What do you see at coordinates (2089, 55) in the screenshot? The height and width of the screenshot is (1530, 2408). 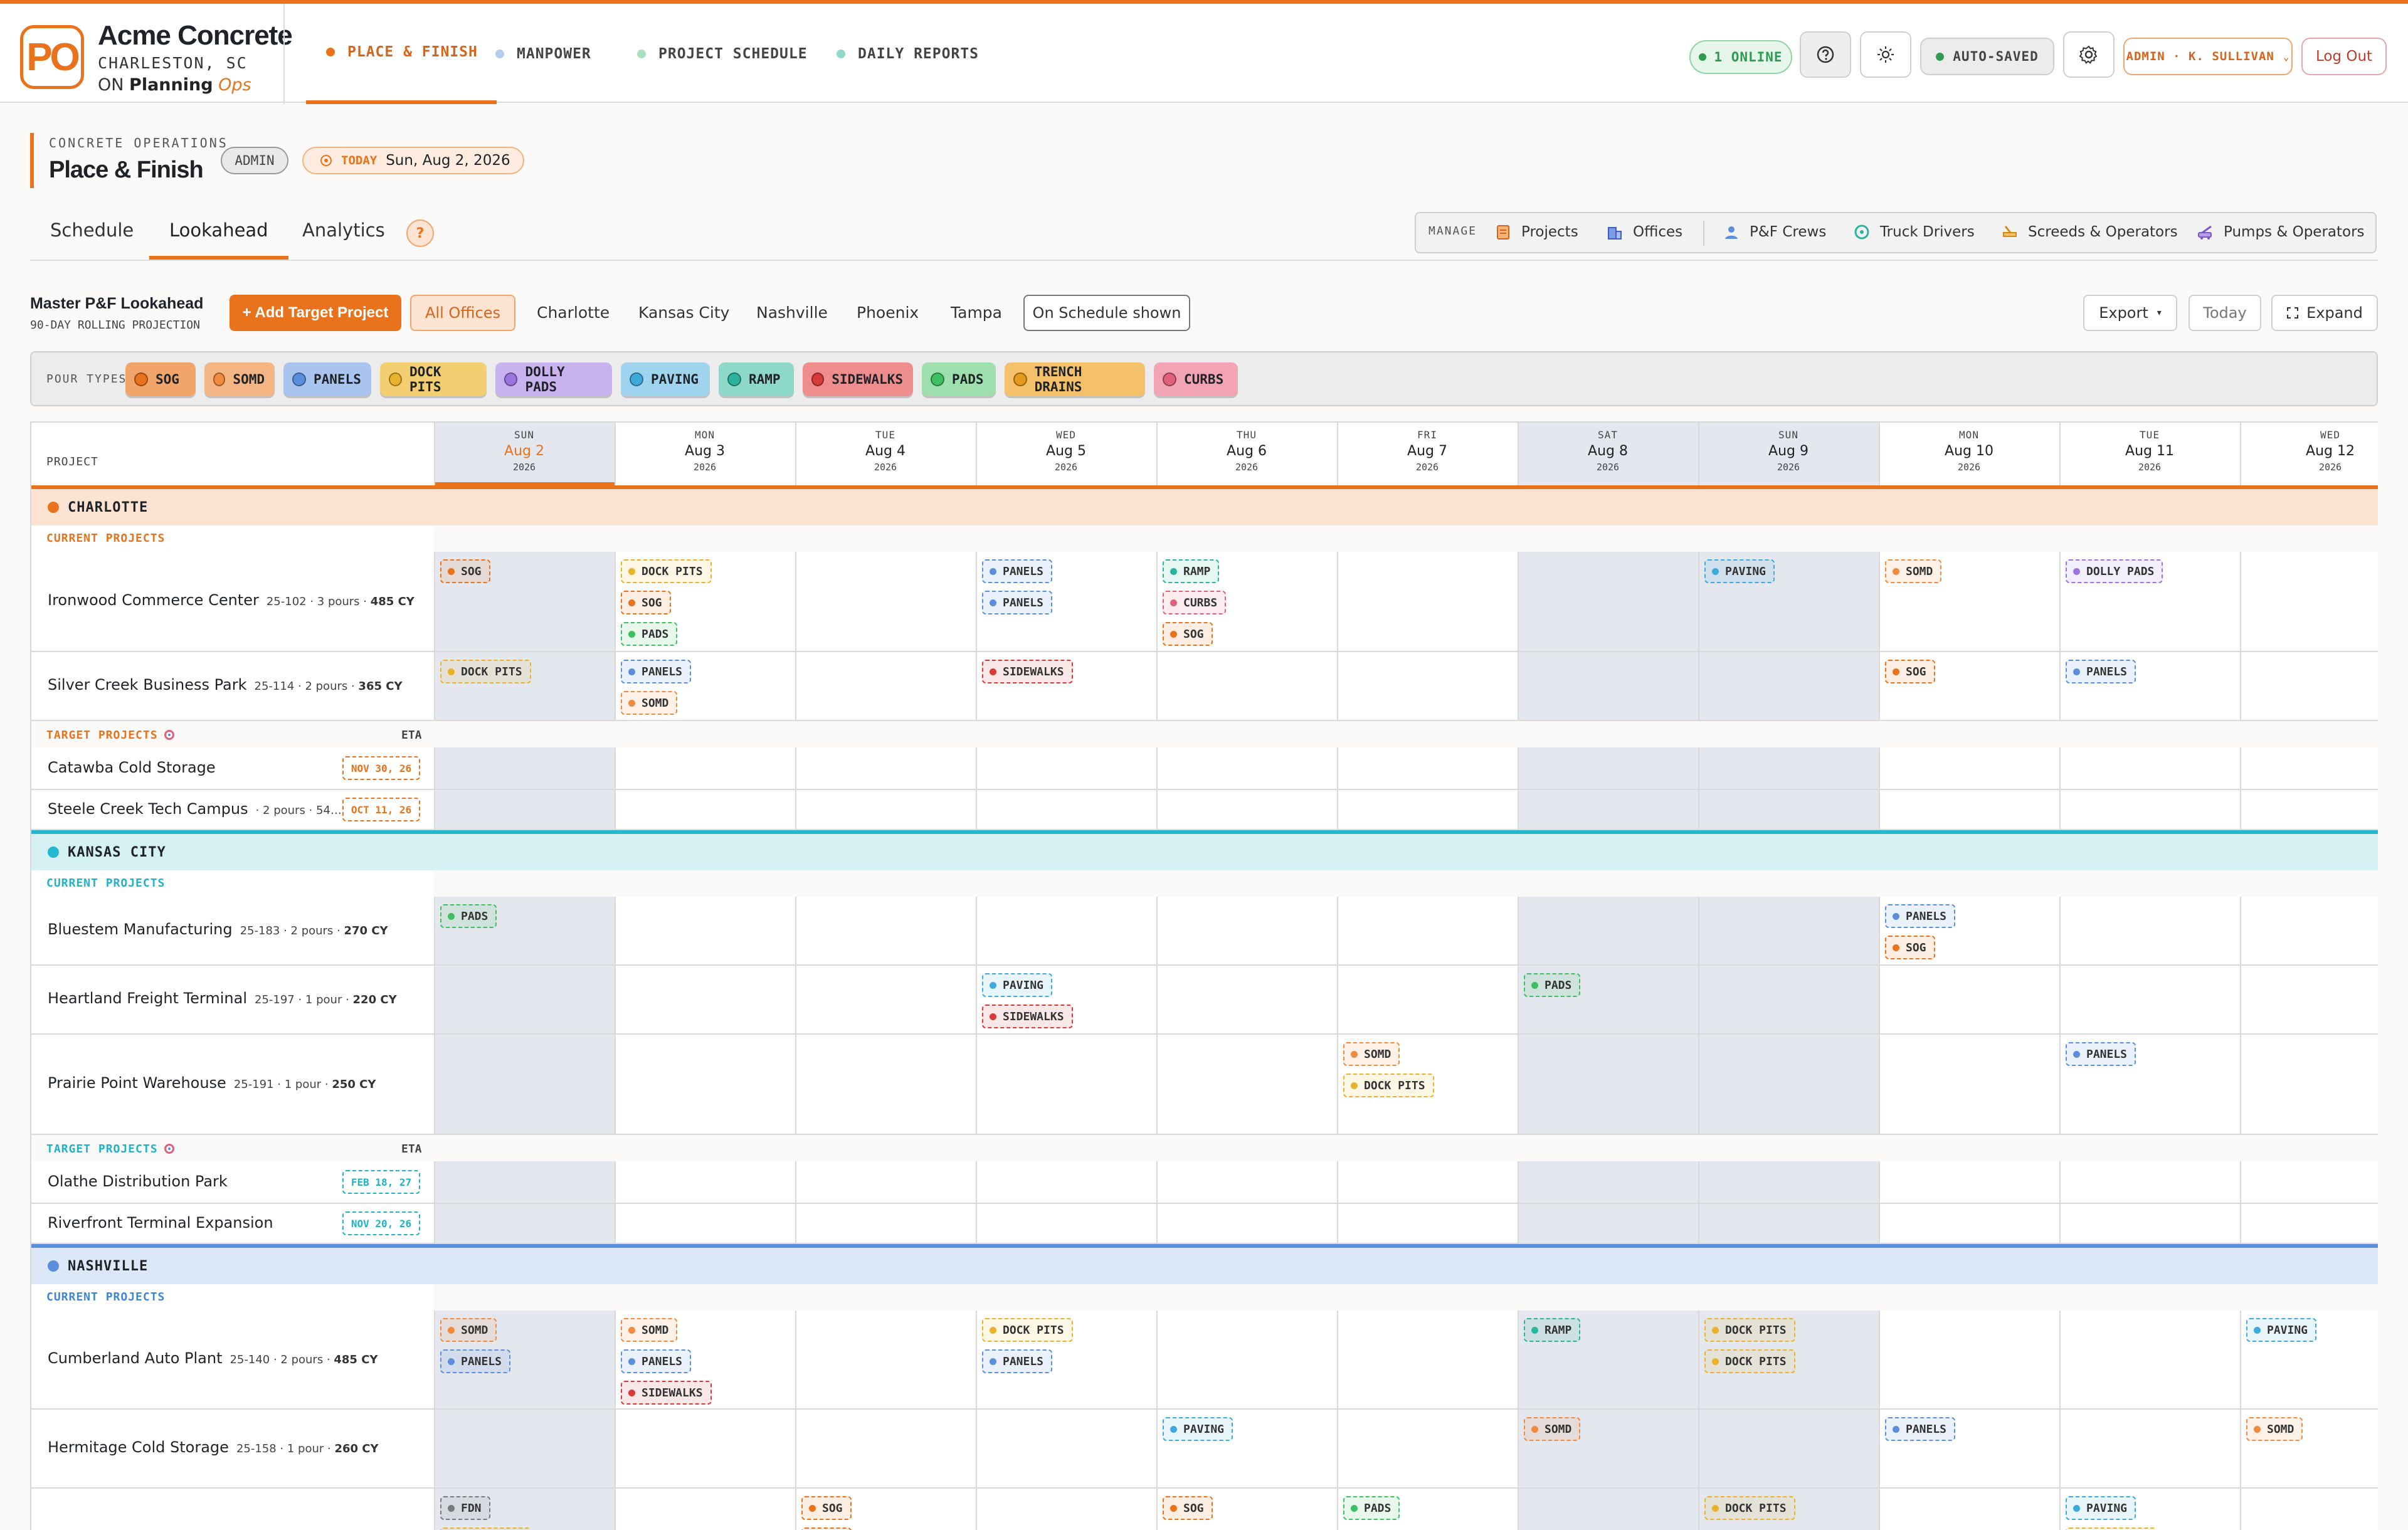 I see `settings-button` at bounding box center [2089, 55].